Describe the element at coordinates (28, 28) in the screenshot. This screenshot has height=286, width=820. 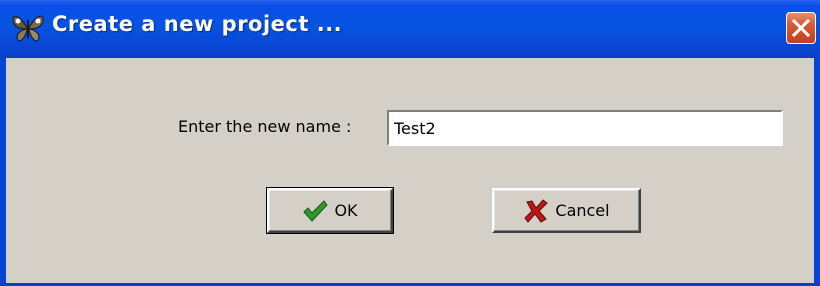
I see `butterfly-icon` at that location.